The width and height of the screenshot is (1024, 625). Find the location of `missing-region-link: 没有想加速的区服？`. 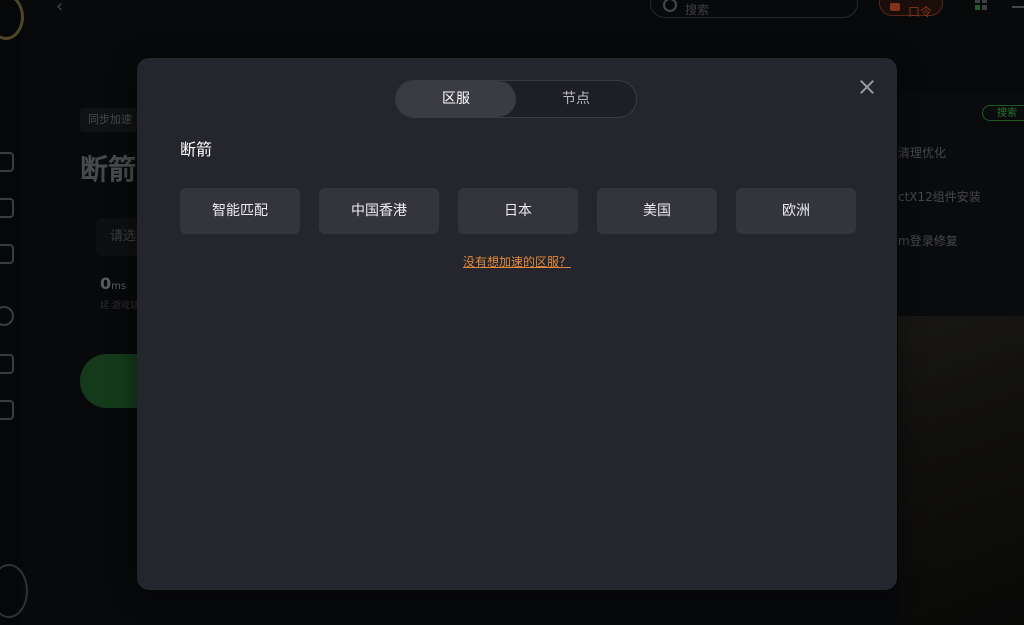

missing-region-link: 没有想加速的区服？ is located at coordinates (517, 261).